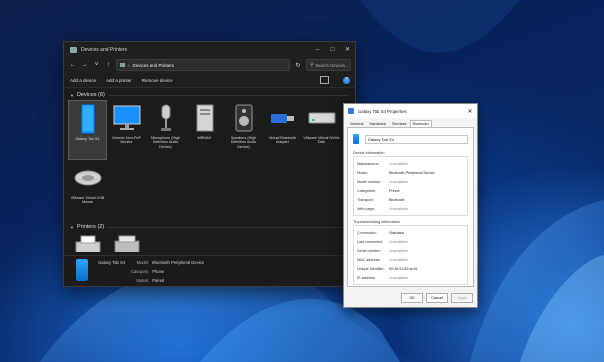 This screenshot has height=362, width=604. I want to click on device-nvme-disk: VMware Virtual NVMe Disk, so click(321, 130).